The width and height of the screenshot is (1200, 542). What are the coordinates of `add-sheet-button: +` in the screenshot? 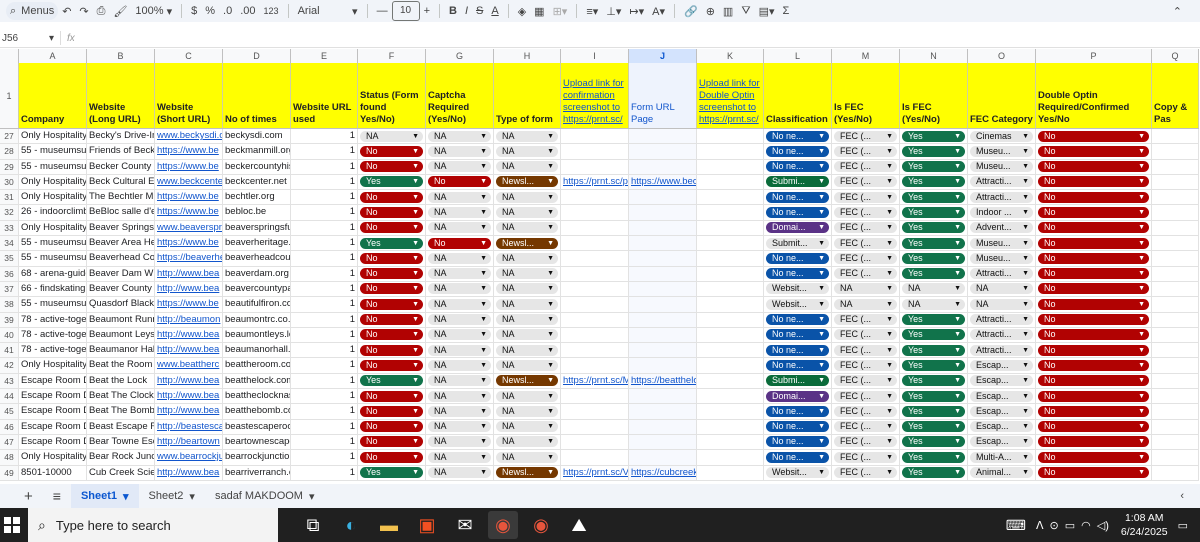 It's located at (28, 496).